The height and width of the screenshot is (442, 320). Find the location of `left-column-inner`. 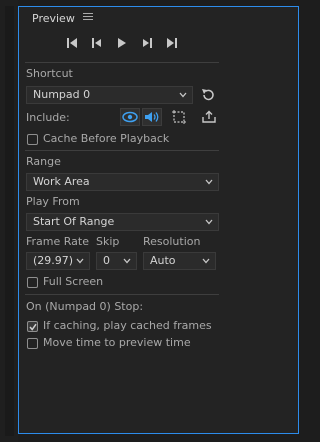

left-column-inner is located at coordinates (9, 221).